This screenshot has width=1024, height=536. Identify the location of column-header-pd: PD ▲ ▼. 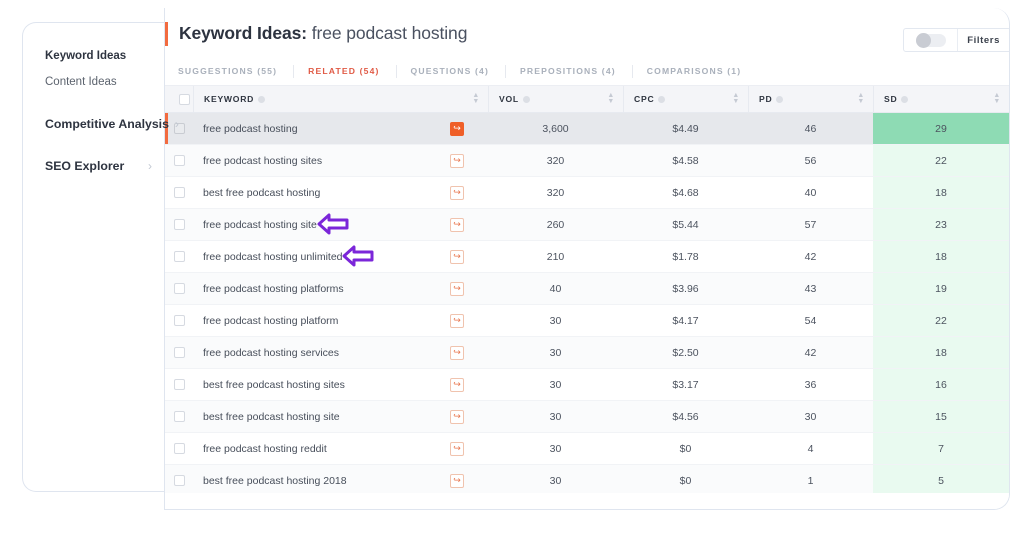
(810, 99).